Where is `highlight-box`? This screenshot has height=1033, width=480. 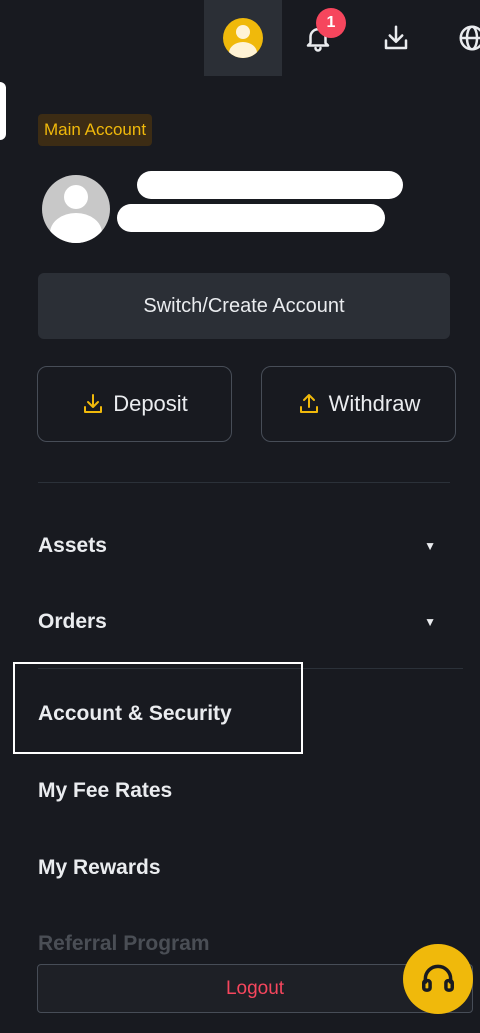 highlight-box is located at coordinates (158, 708).